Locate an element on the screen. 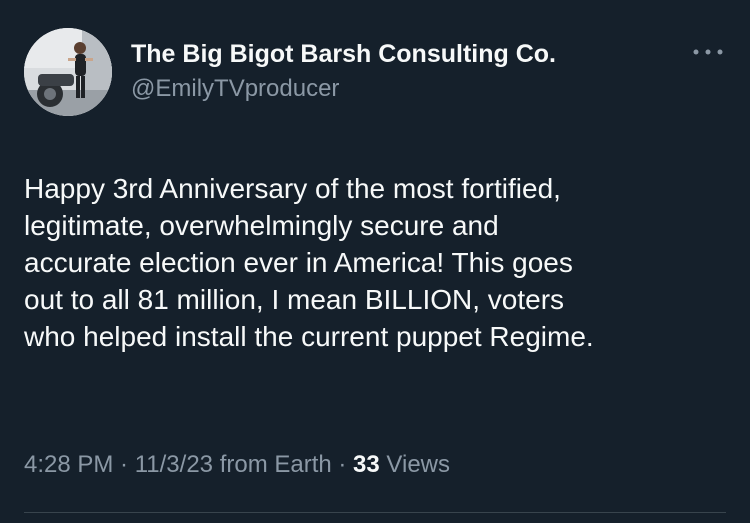 This screenshot has height=523, width=750. tweet-text-line: legitimate, overwhelmingly secure and is located at coordinates (261, 225).